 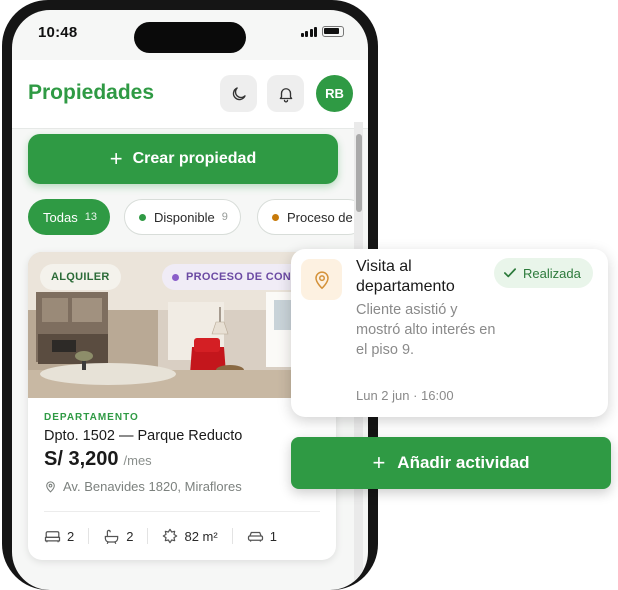 I want to click on bell-icon, so click(x=285, y=94).